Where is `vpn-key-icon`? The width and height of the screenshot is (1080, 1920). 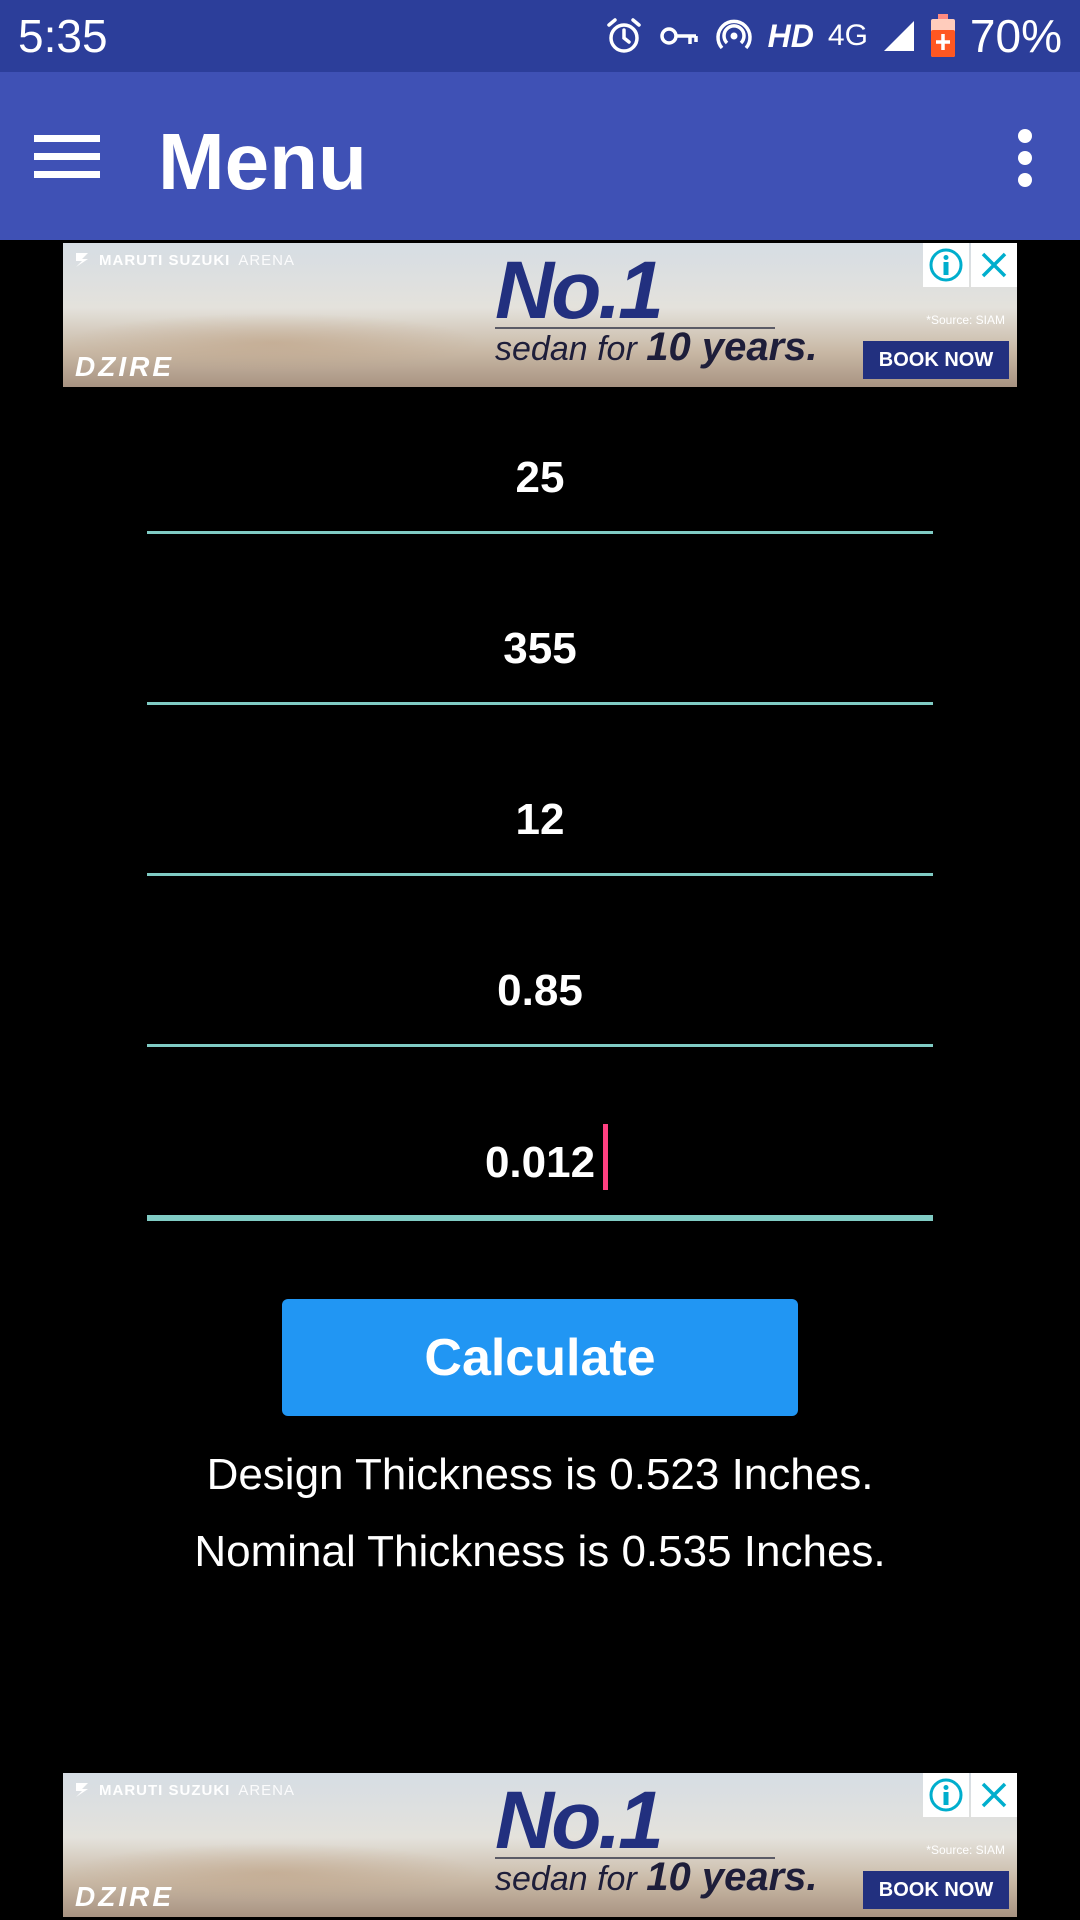
vpn-key-icon is located at coordinates (679, 36).